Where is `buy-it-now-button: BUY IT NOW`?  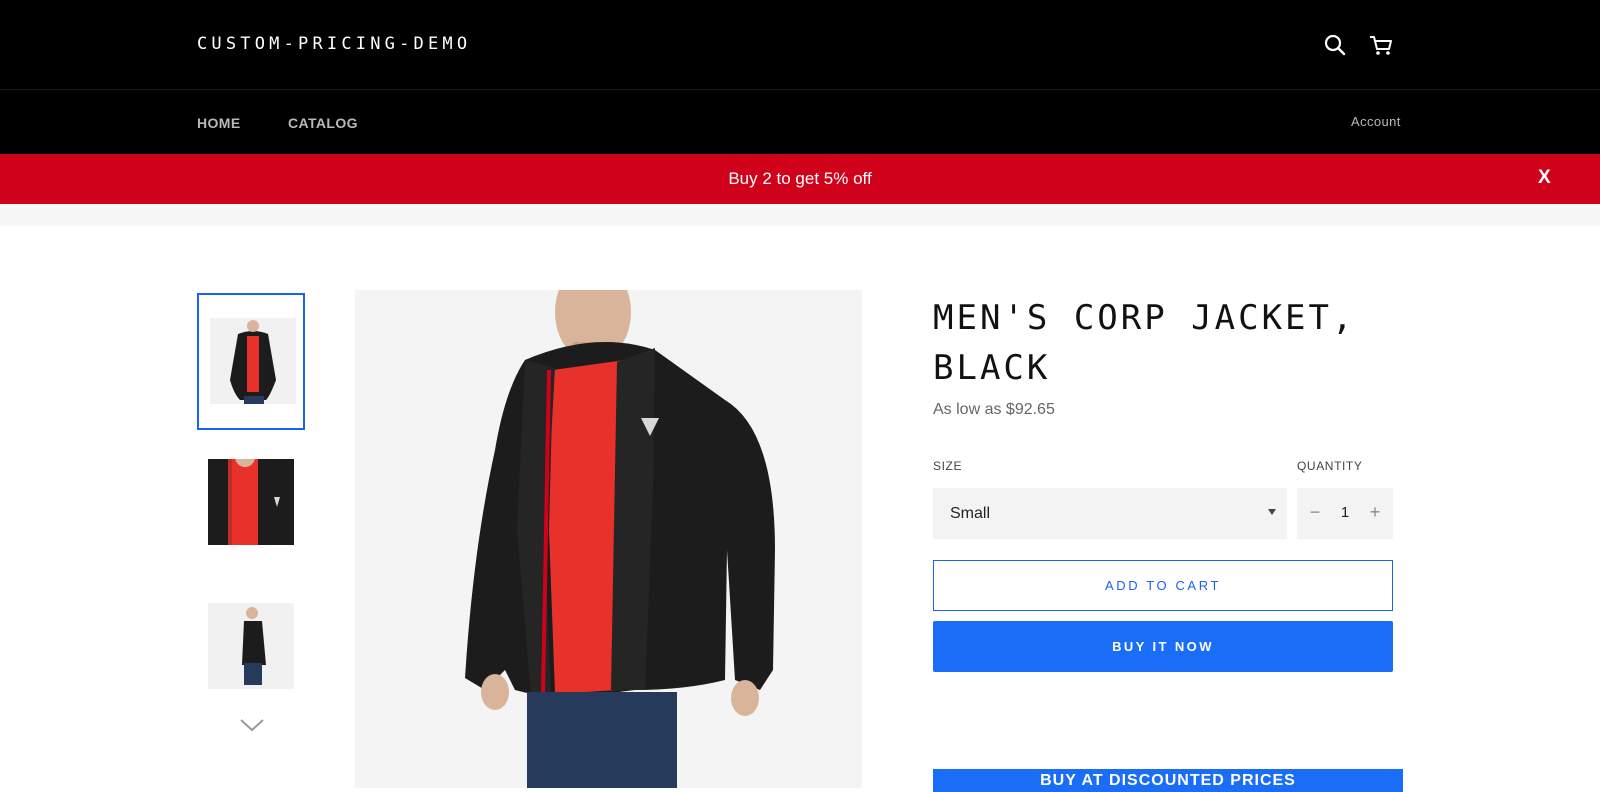 buy-it-now-button: BUY IT NOW is located at coordinates (1163, 646).